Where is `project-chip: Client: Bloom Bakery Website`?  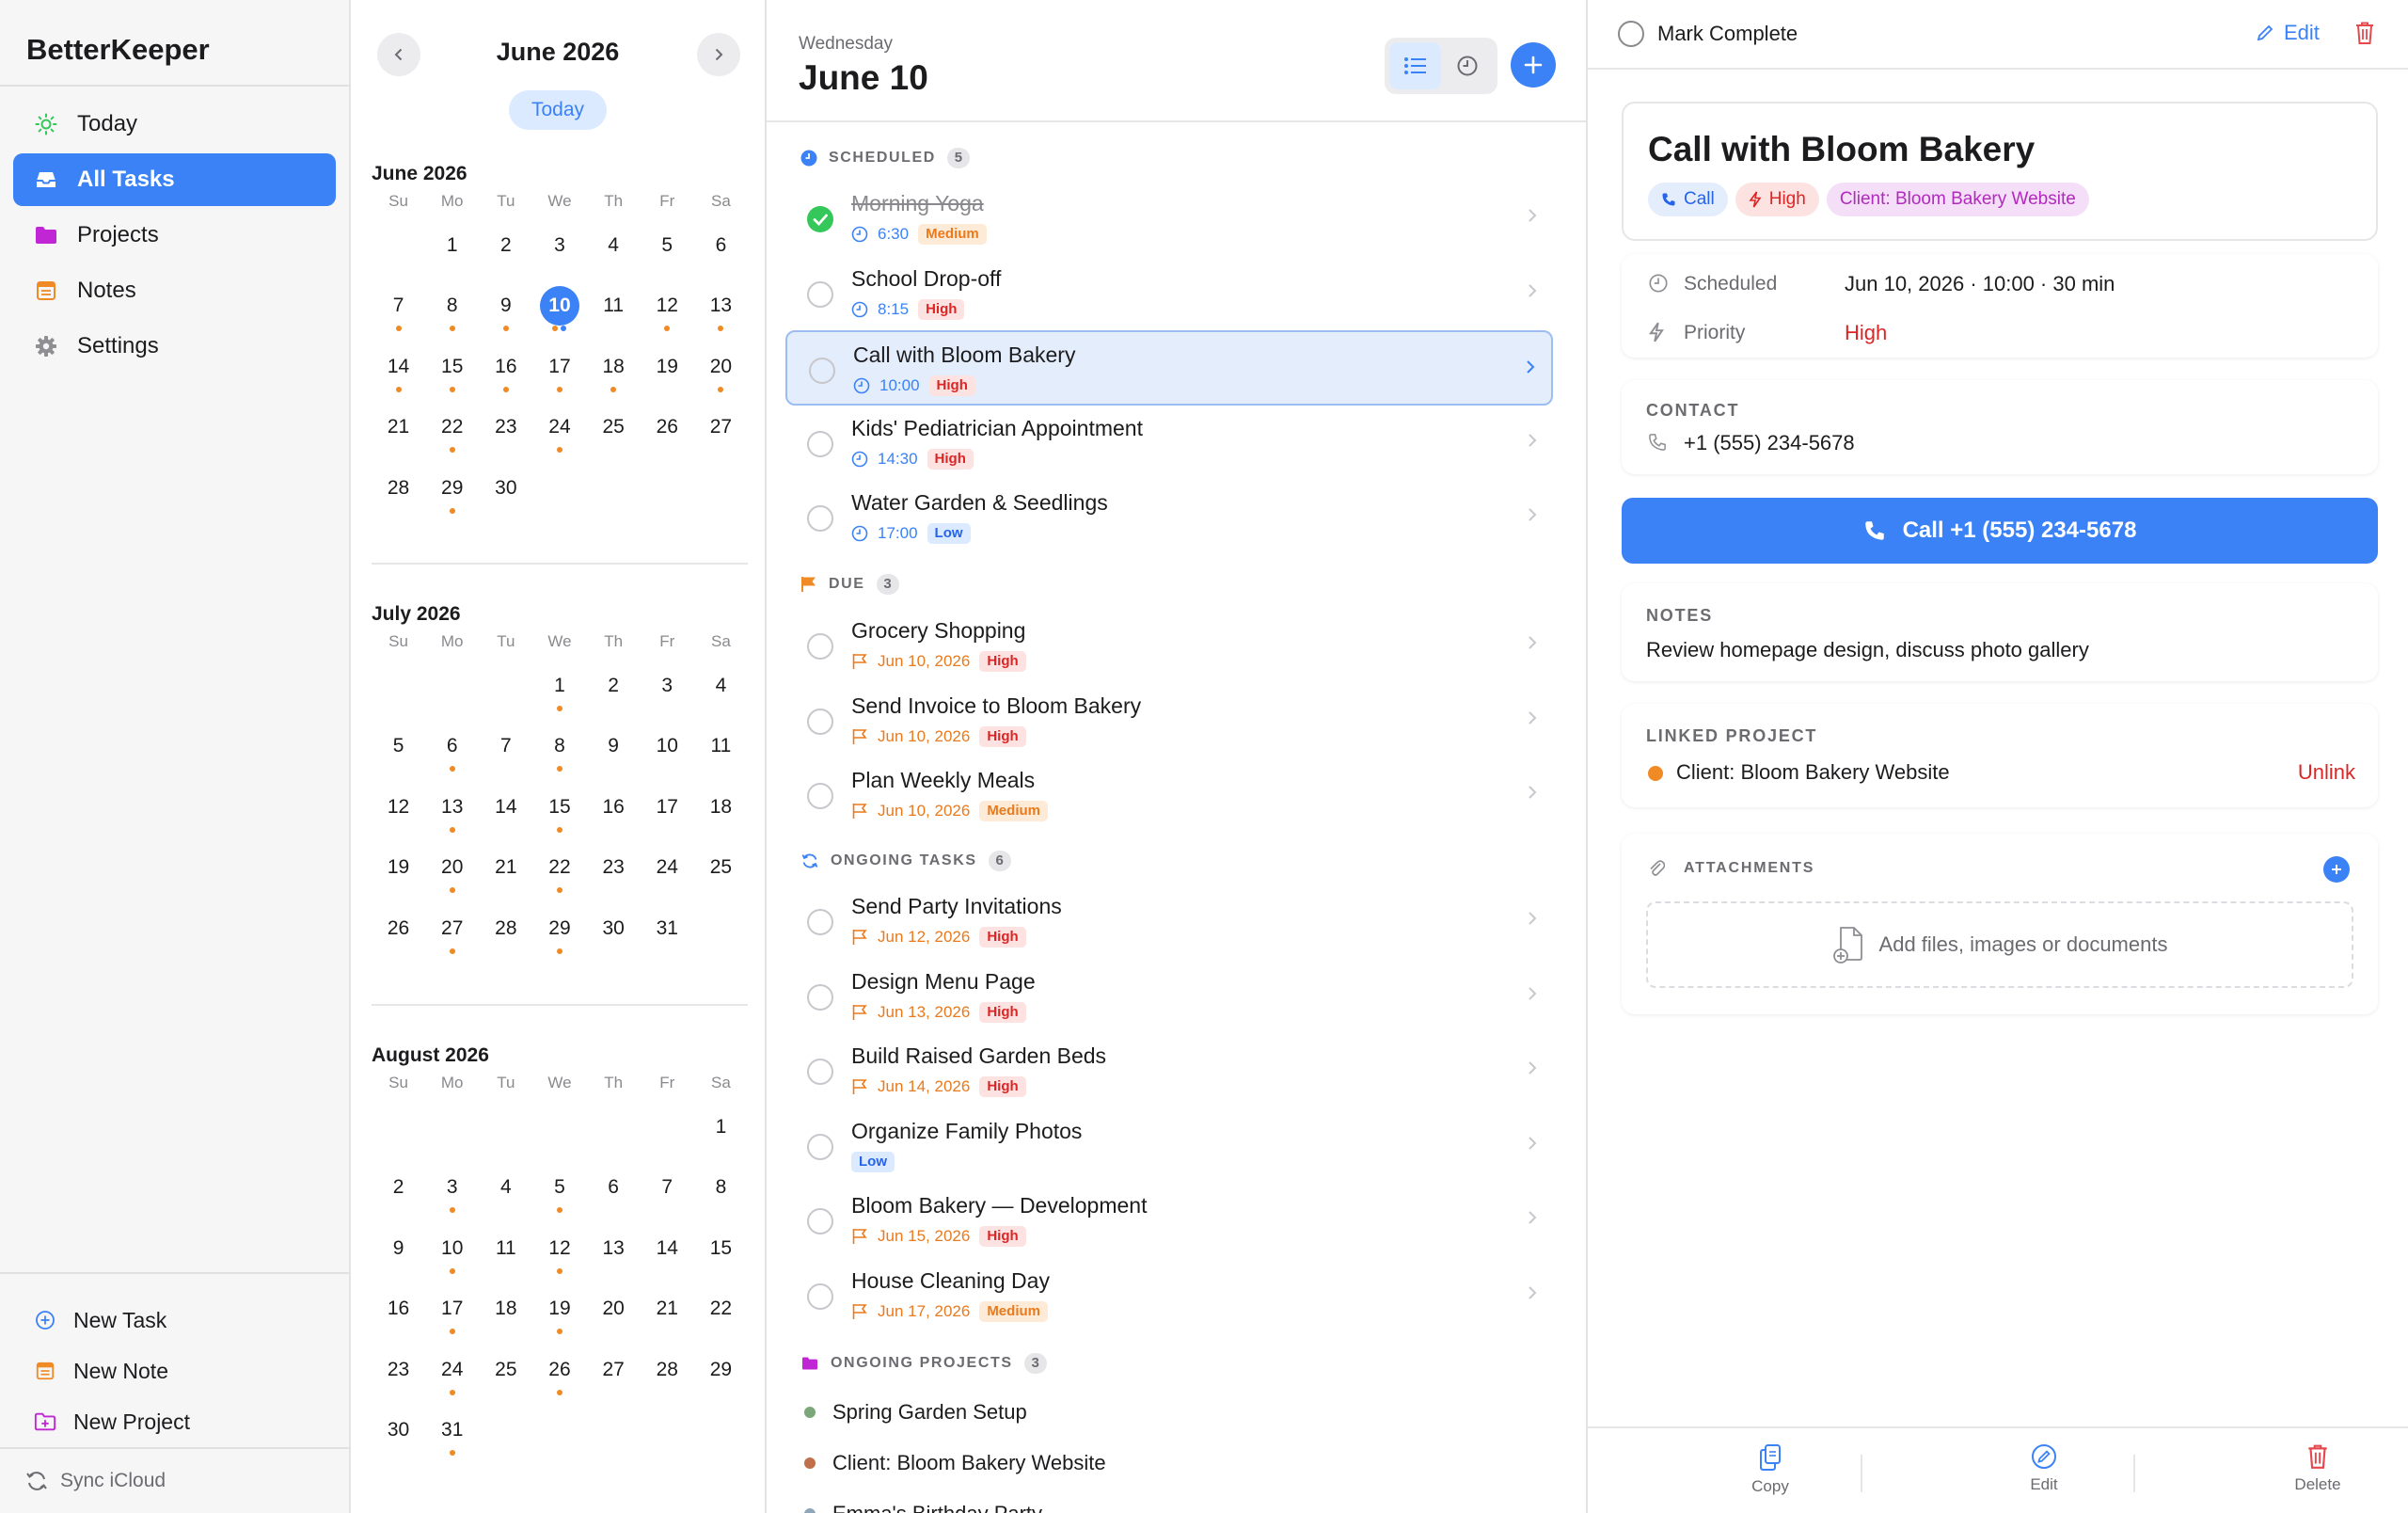 project-chip: Client: Bloom Bakery Website is located at coordinates (1958, 199).